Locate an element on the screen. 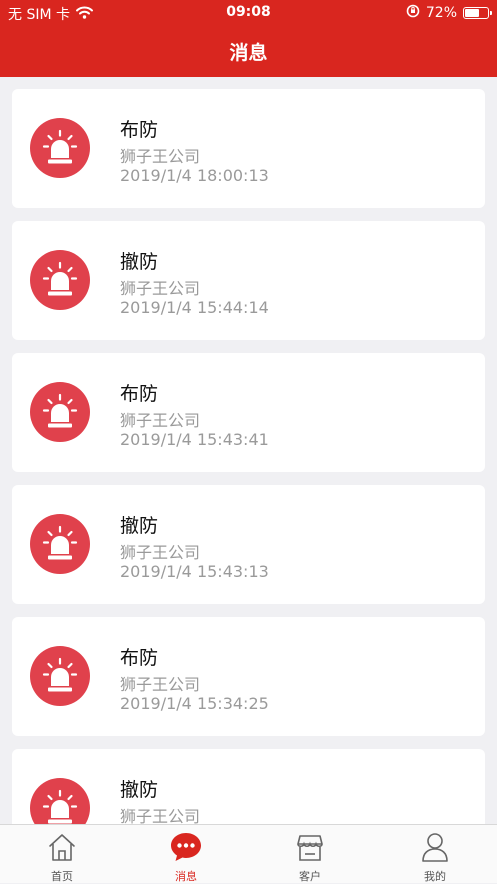 The image size is (497, 884). message-card: 撤防 狮子王公司 2019/1/4 15:44:14 is located at coordinates (248, 280).